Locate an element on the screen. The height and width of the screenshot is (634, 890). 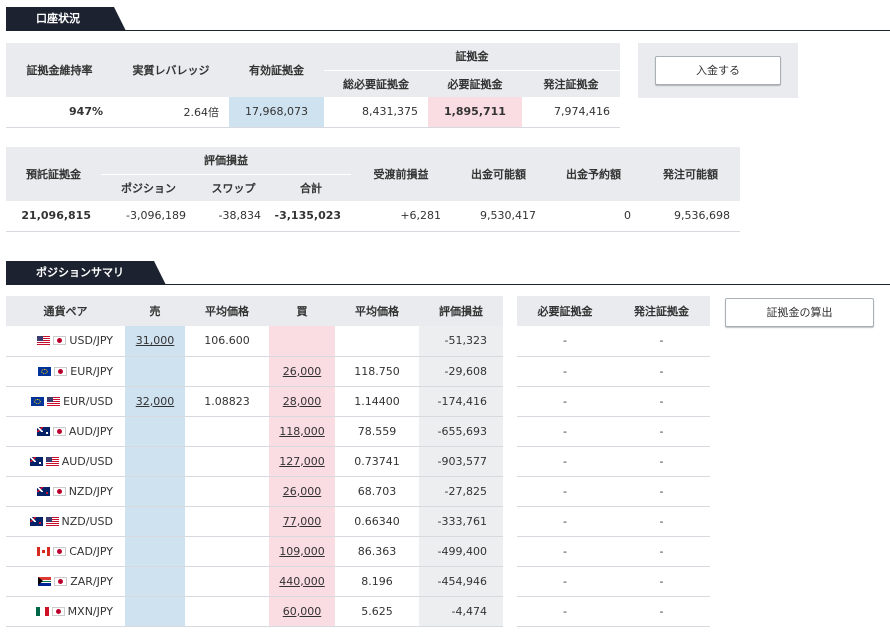
position-row: USD/JPY 31,000 106.600 -51,323- - is located at coordinates (358, 341).